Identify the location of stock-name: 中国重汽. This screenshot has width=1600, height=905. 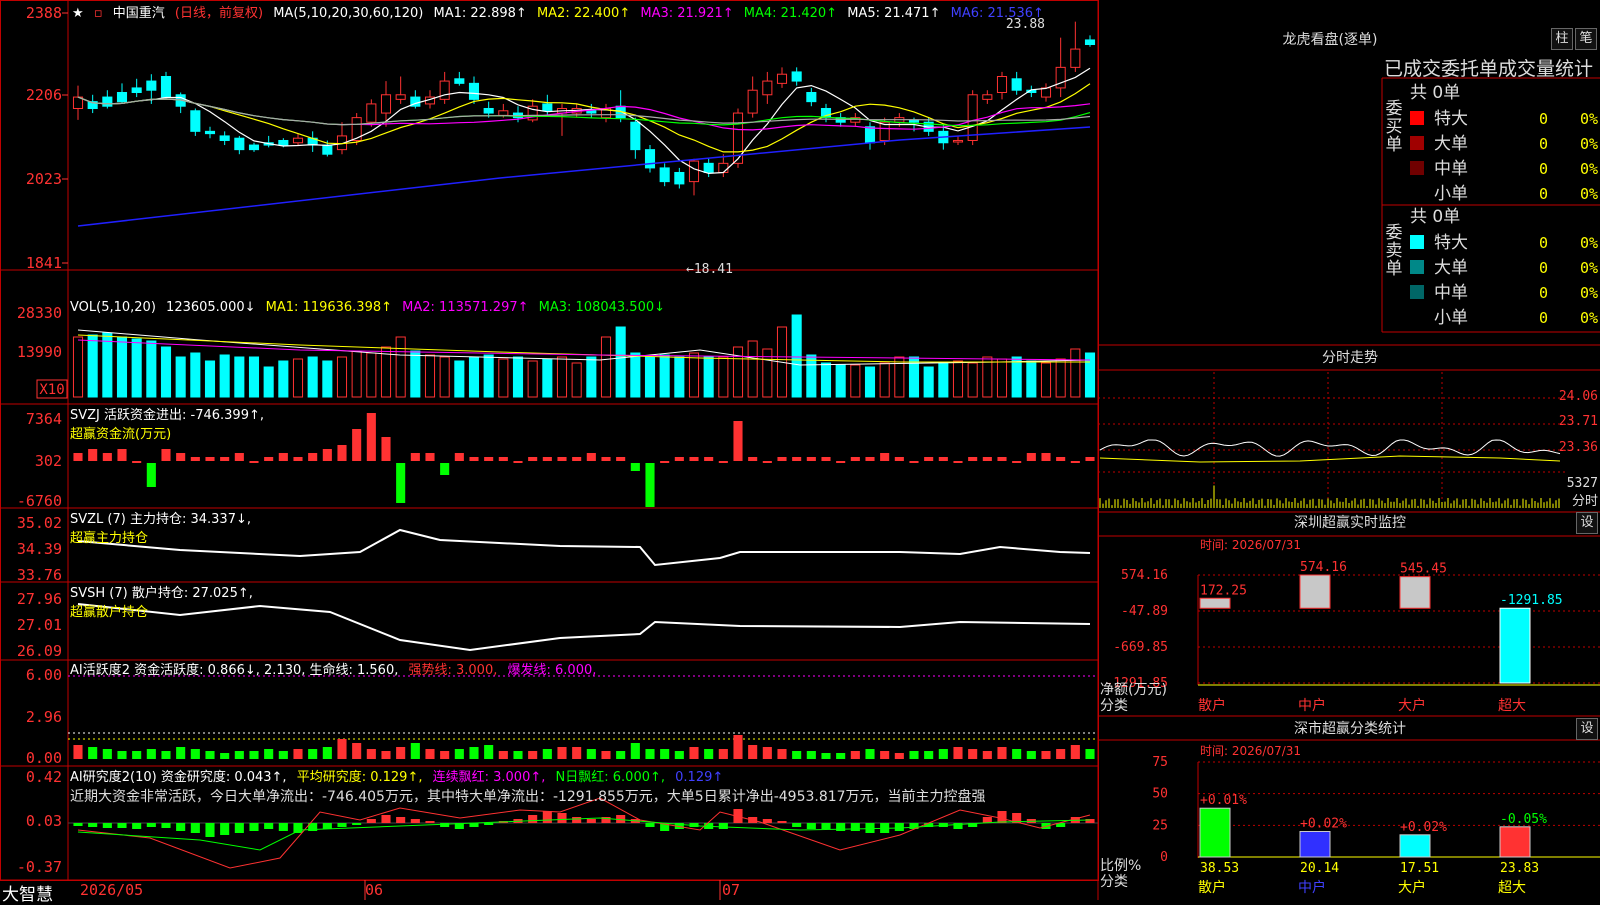
(139, 13).